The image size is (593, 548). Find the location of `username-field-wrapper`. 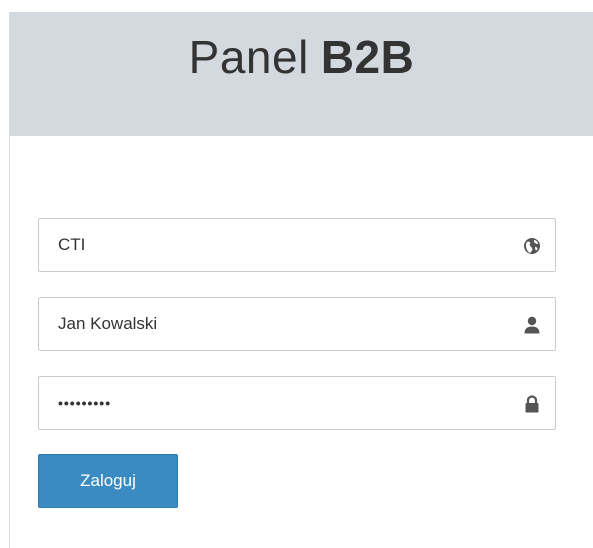

username-field-wrapper is located at coordinates (297, 324).